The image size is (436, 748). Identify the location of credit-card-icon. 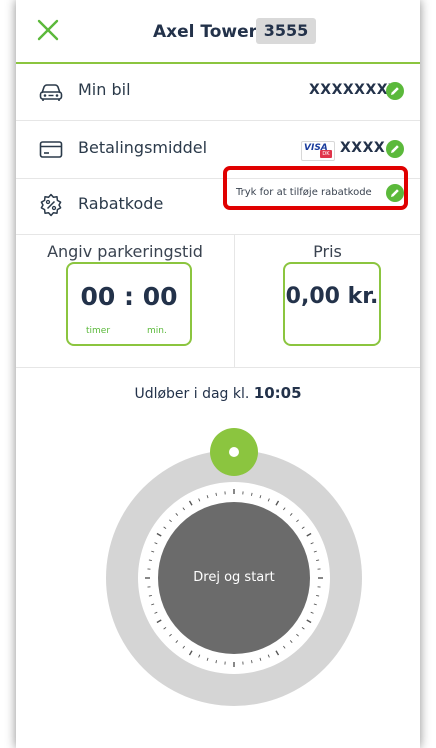
(51, 149).